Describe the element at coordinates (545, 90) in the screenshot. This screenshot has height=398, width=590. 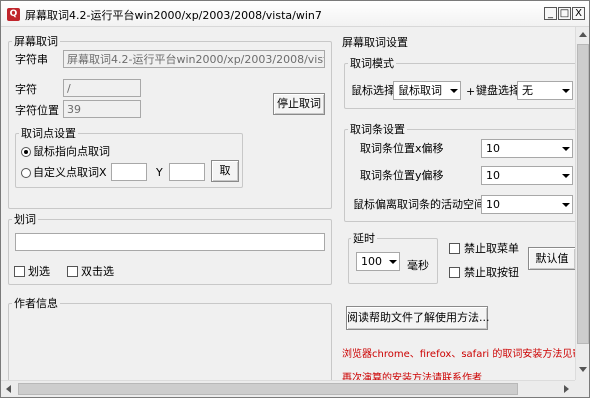
I see `keyboard-mode-select: 无` at that location.